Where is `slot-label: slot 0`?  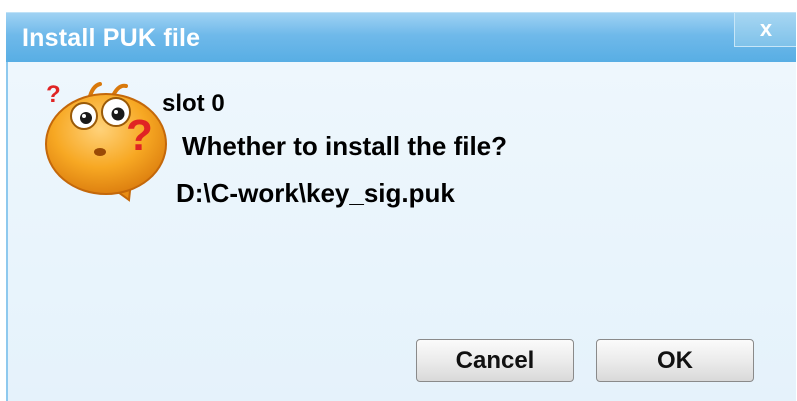 slot-label: slot 0 is located at coordinates (193, 103).